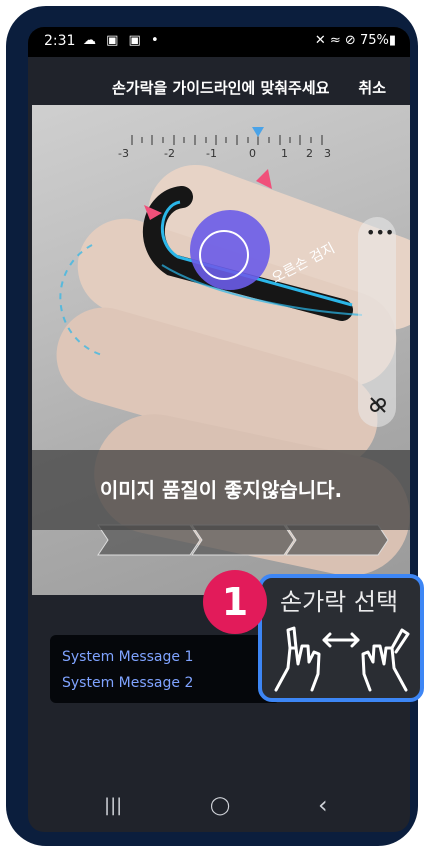 The width and height of the screenshot is (426, 851). I want to click on system-message-2: System Message 2, so click(128, 683).